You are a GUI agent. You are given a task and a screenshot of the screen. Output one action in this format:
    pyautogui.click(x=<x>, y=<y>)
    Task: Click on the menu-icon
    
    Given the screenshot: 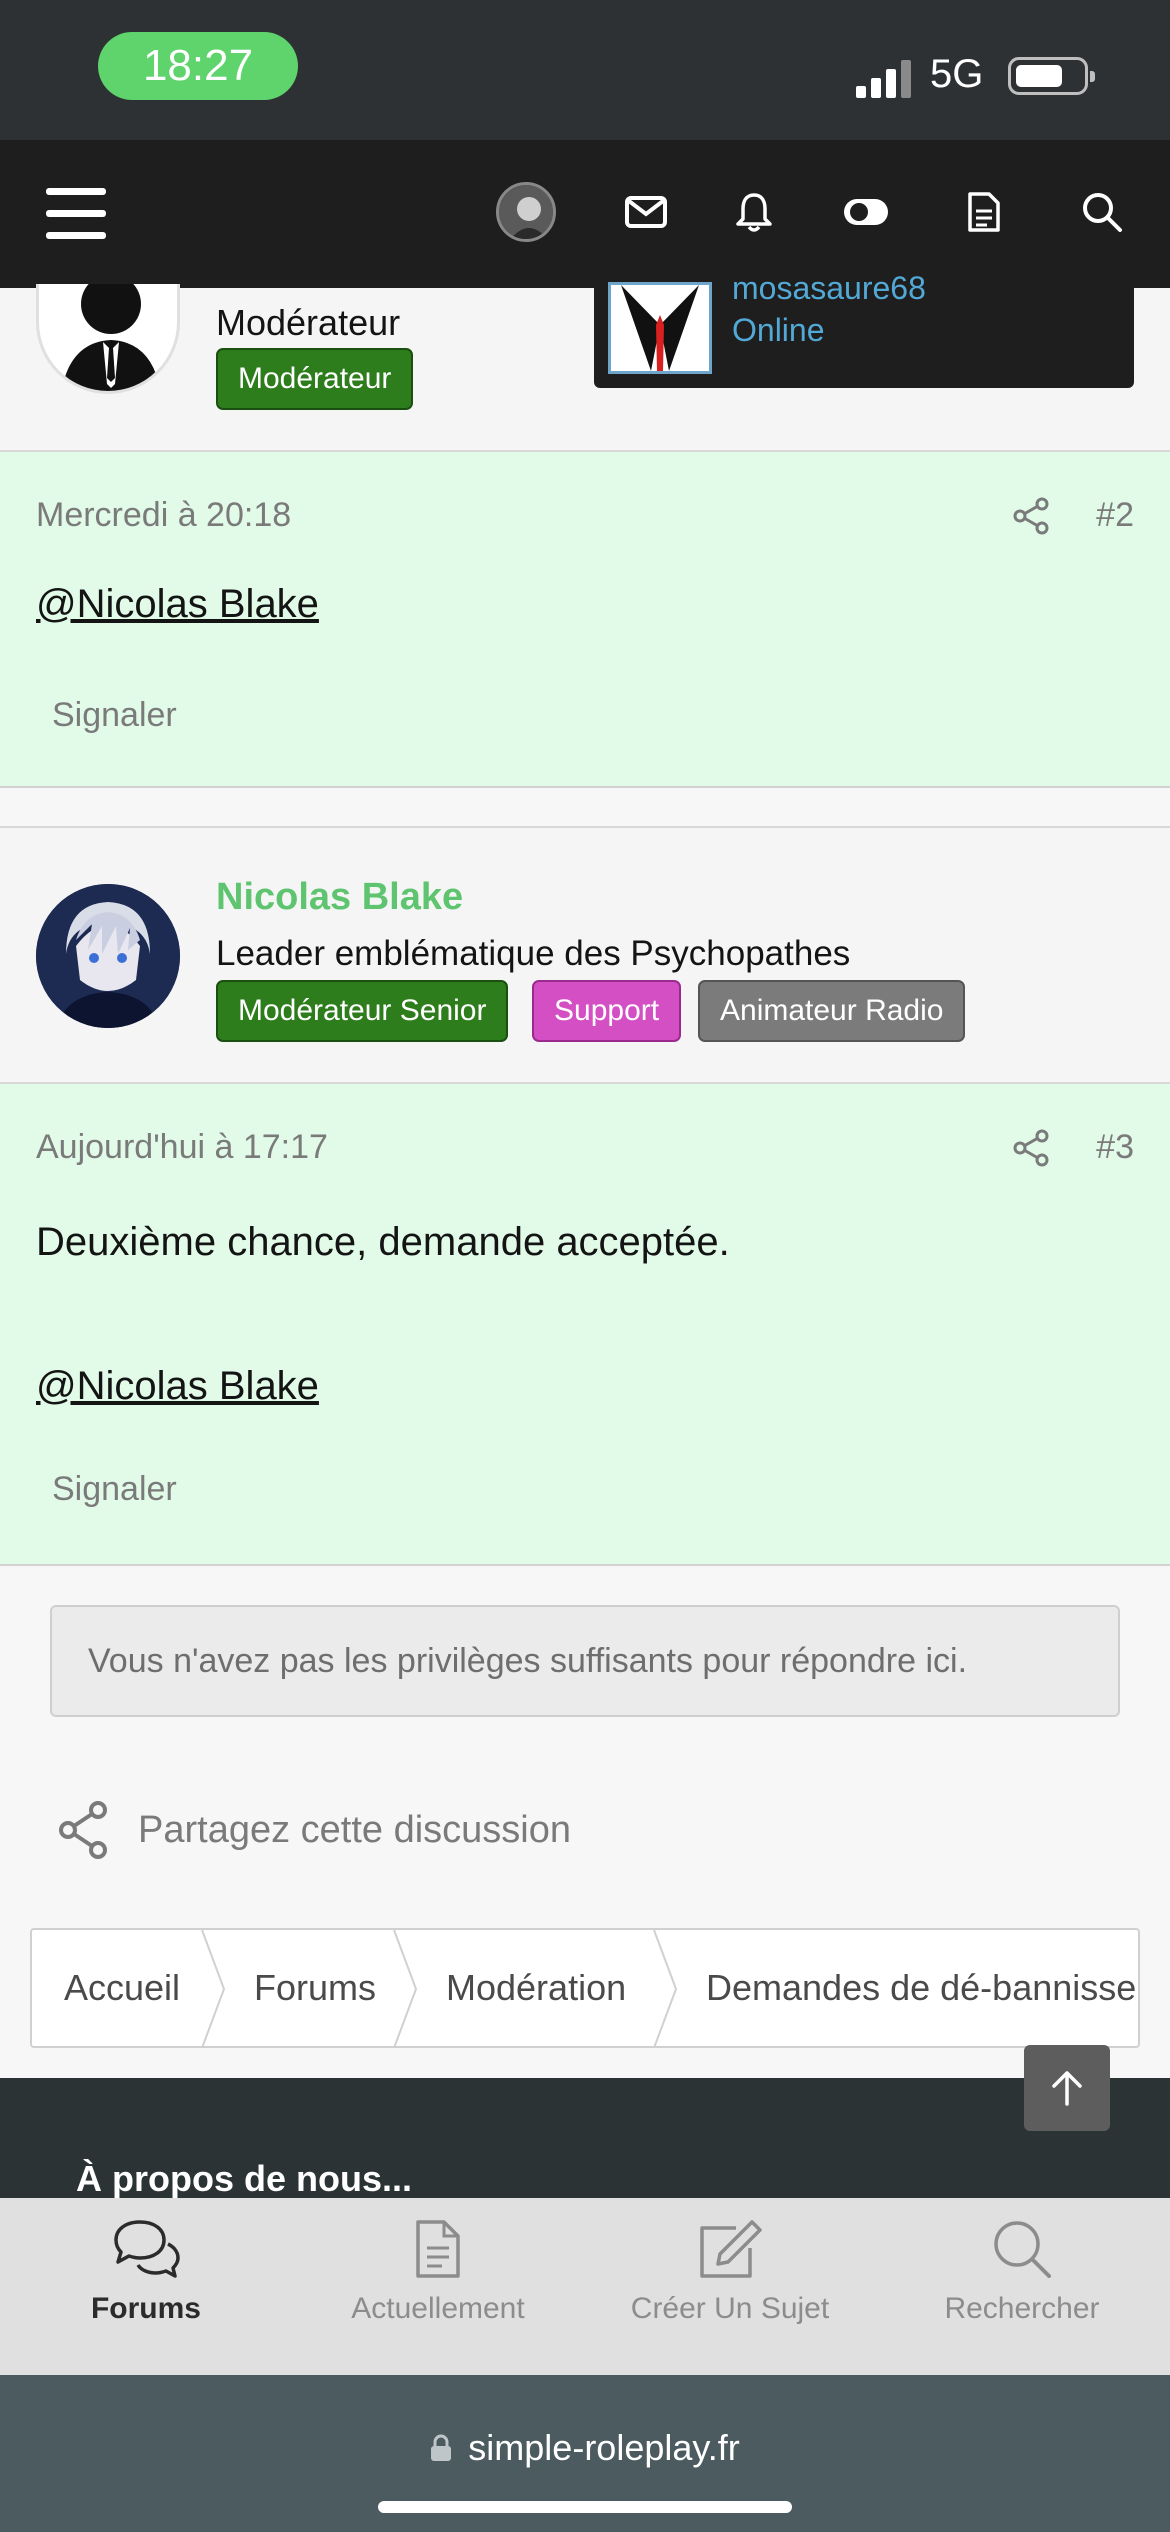 What is the action you would take?
    pyautogui.click(x=76, y=214)
    